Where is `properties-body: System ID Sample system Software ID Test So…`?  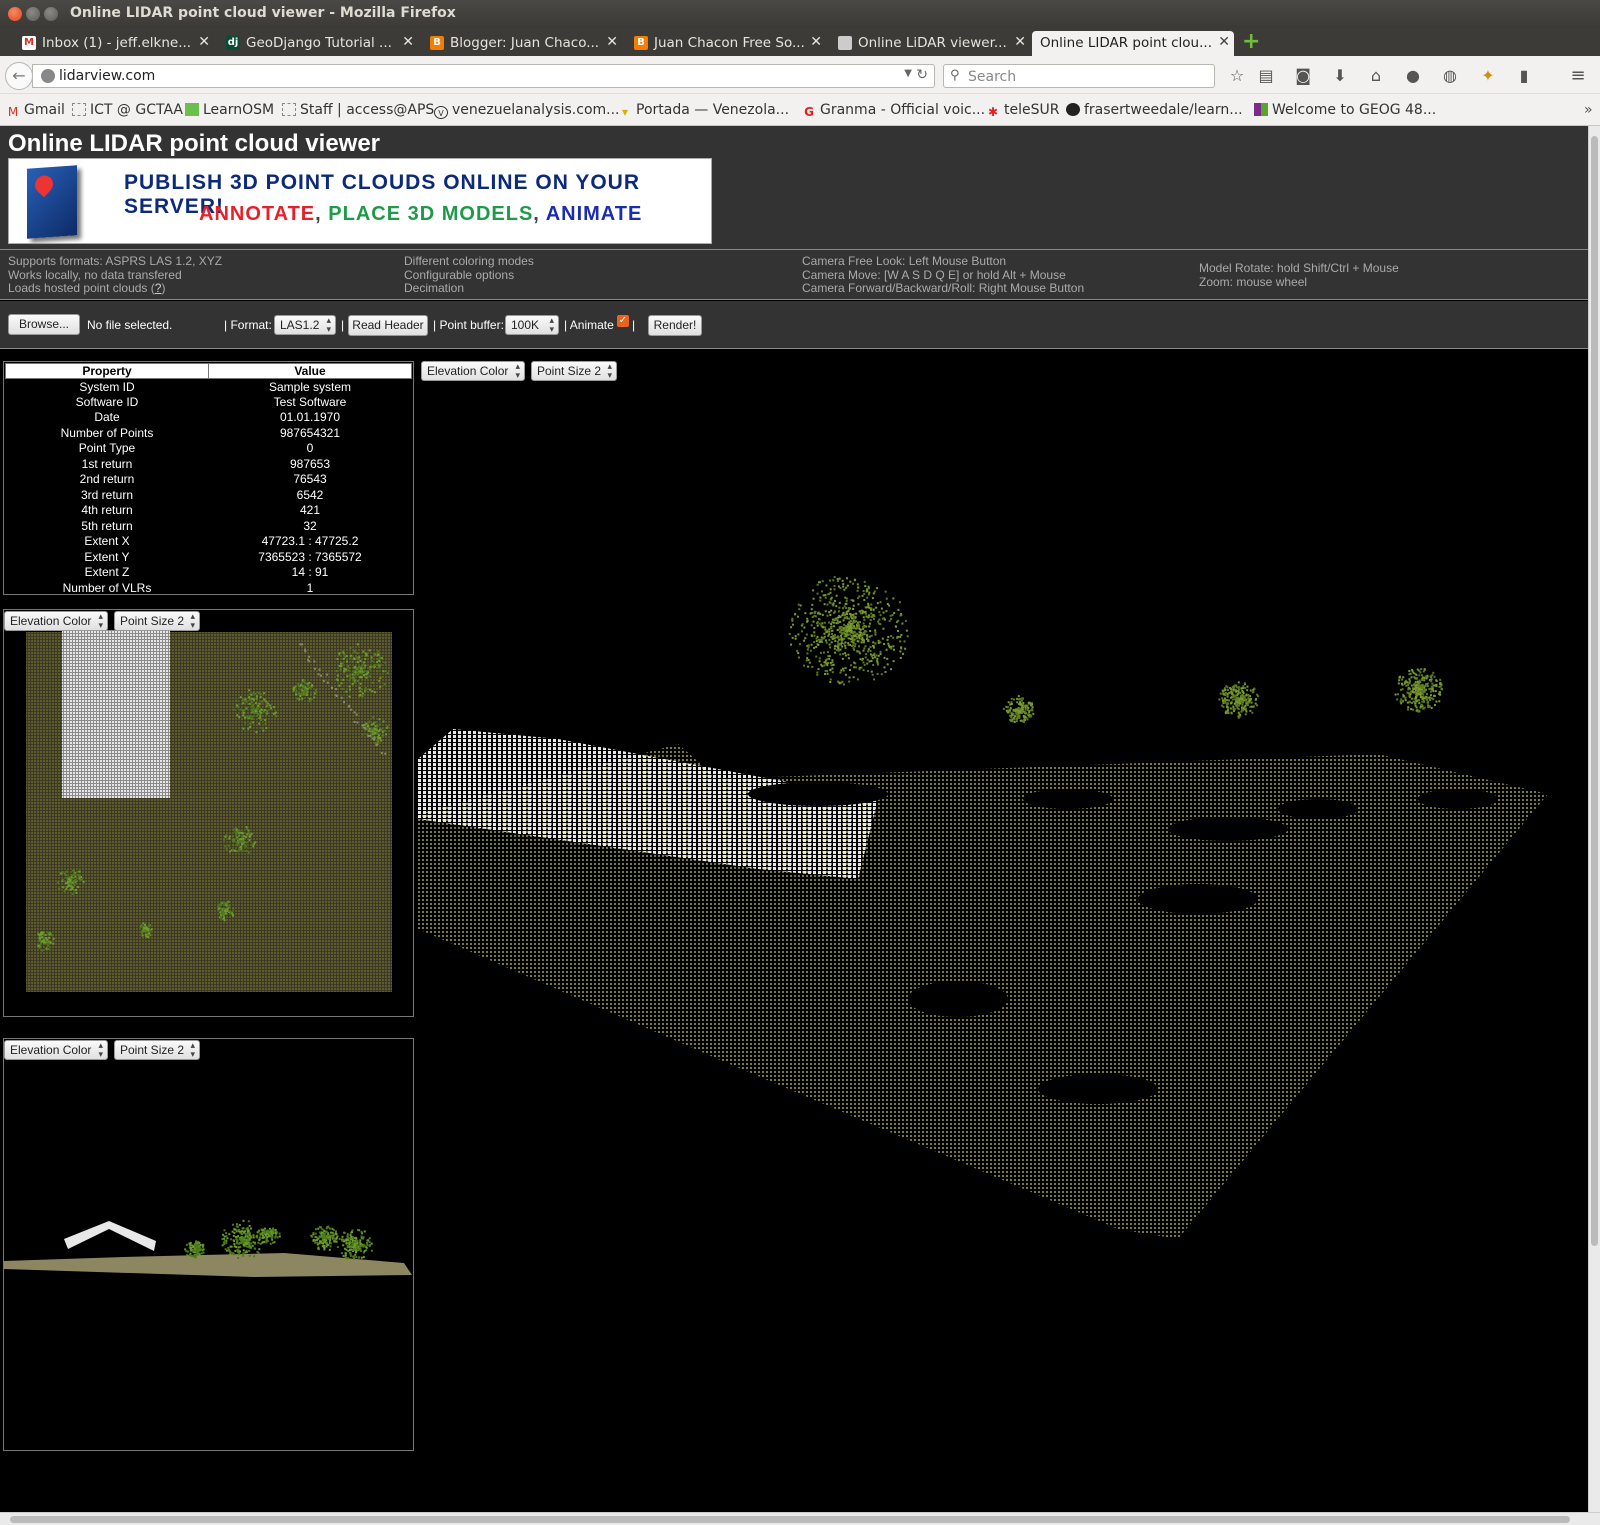 properties-body: System ID Sample system Software ID Test So… is located at coordinates (209, 487).